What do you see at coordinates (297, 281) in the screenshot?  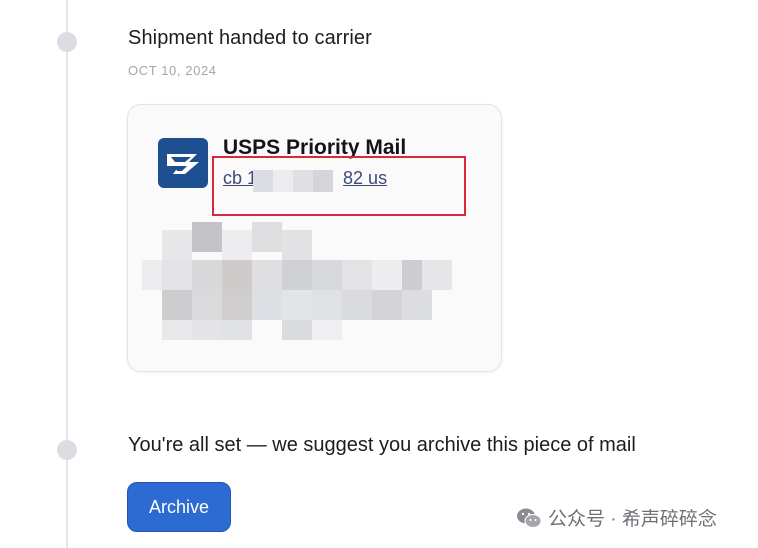 I see `redacted-mosaic` at bounding box center [297, 281].